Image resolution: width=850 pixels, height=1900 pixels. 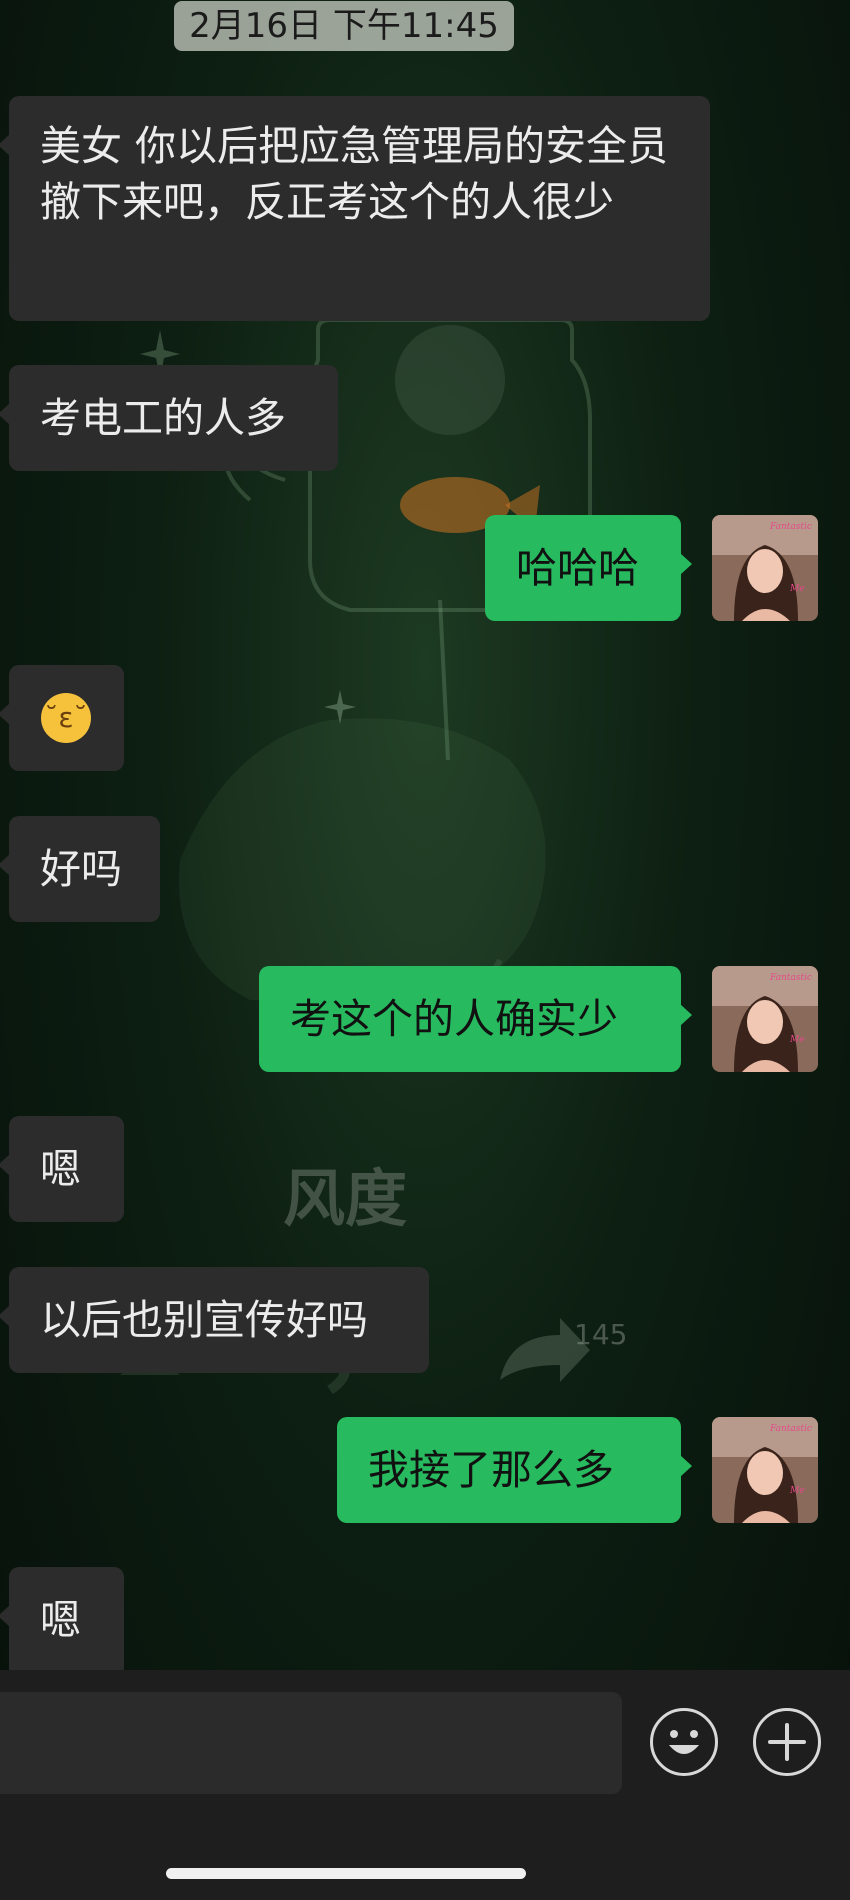 I want to click on watermark-share-count: 145, so click(x=601, y=1334).